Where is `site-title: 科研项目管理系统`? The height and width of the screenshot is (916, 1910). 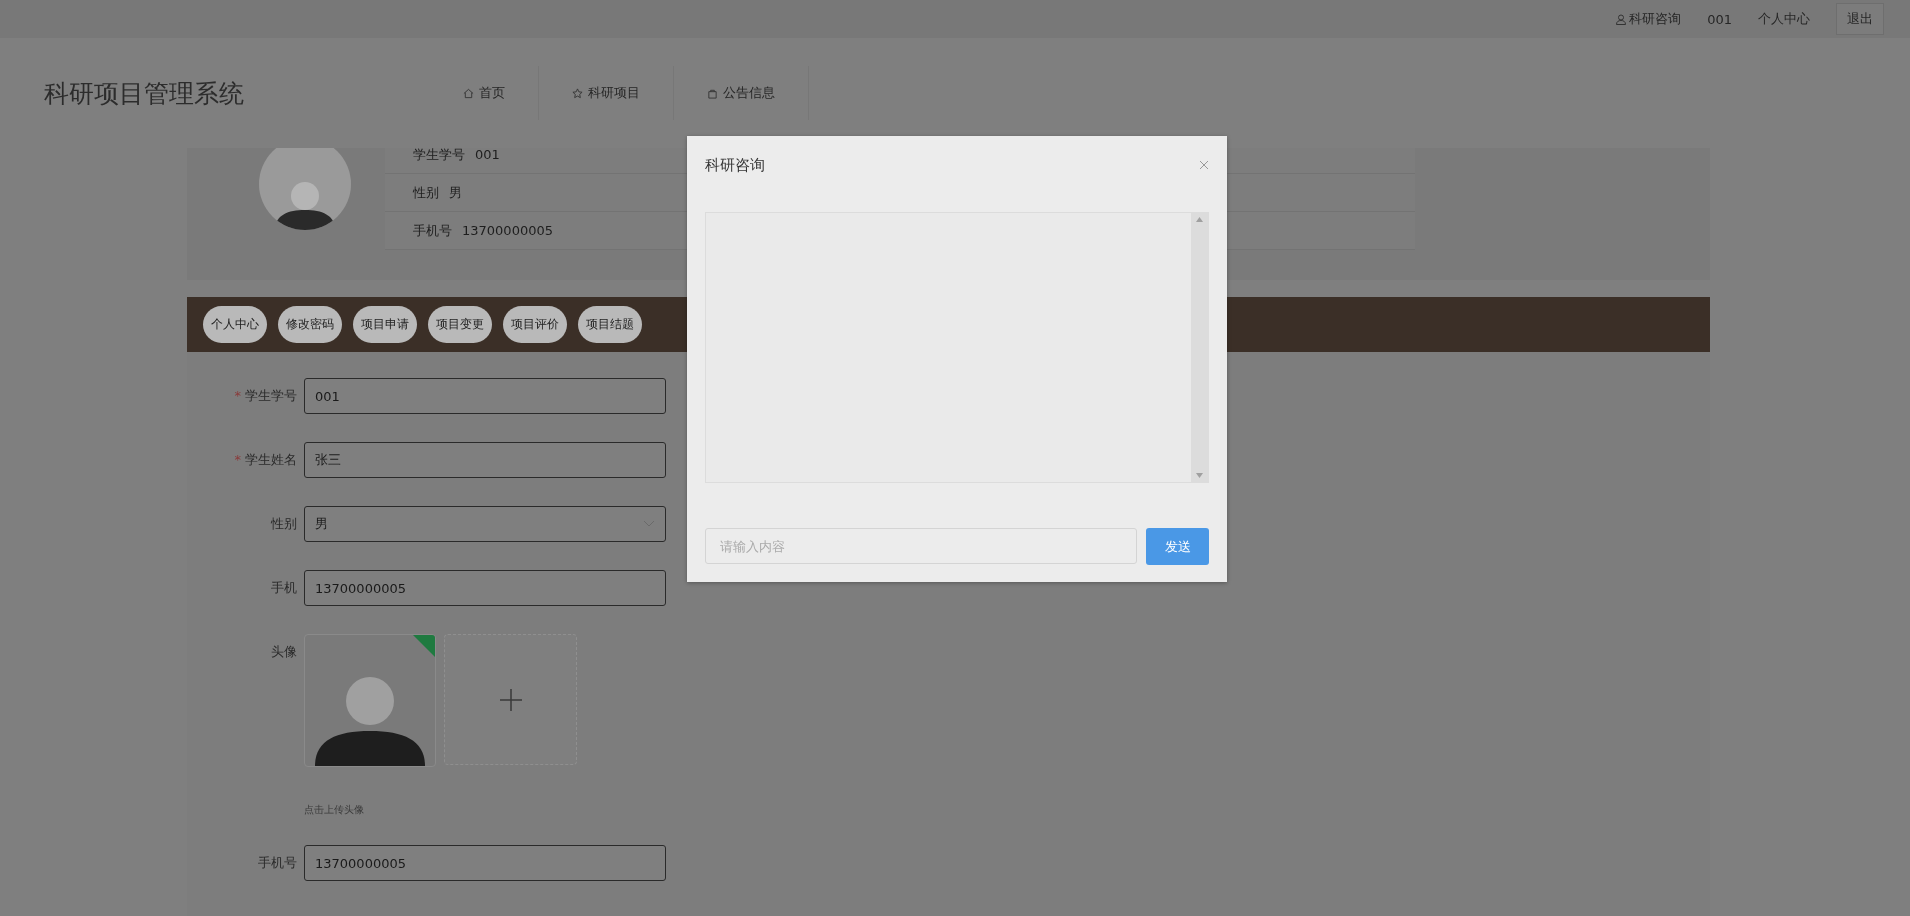 site-title: 科研项目管理系统 is located at coordinates (144, 93).